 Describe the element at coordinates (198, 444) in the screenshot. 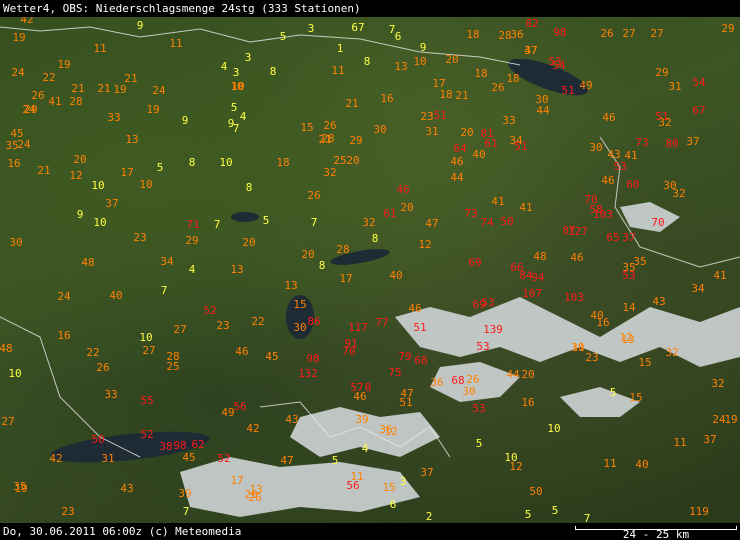

I see `station-value: 62` at that location.